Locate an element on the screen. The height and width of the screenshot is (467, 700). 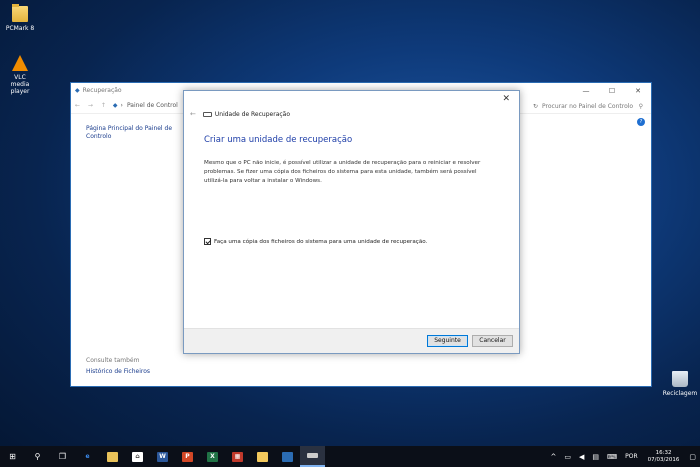
desktop-icon-vlc: VLC media player is located at coordinates (20, 75).